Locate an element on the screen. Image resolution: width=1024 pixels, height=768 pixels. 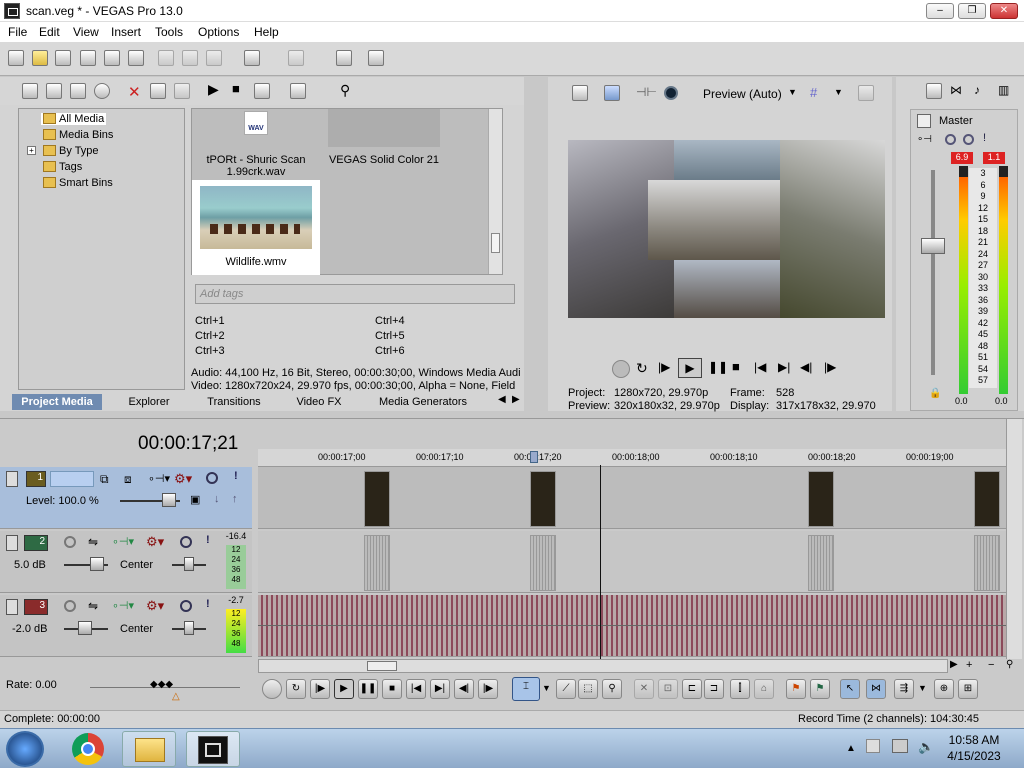
peak-left: 6.9 is located at coordinates (962, 158).